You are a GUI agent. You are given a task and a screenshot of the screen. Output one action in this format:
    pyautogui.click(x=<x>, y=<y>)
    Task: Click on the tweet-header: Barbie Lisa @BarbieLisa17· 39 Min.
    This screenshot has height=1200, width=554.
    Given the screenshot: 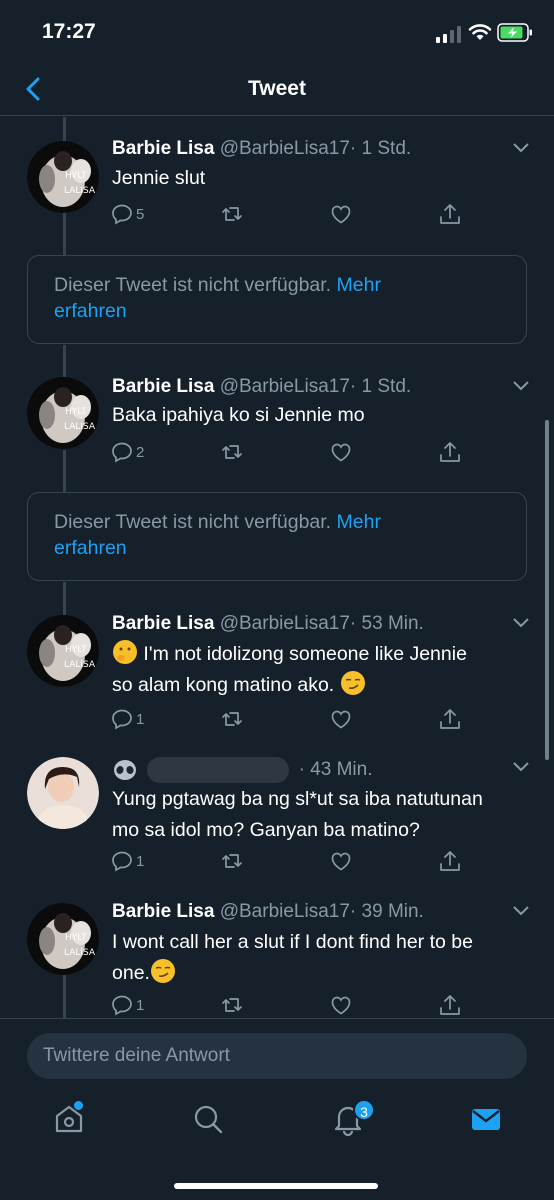 What is the action you would take?
    pyautogui.click(x=268, y=912)
    